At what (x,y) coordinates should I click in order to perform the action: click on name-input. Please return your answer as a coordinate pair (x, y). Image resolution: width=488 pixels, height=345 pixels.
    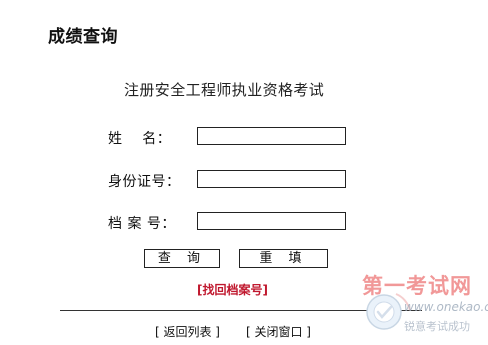
    Looking at the image, I should click on (271, 136).